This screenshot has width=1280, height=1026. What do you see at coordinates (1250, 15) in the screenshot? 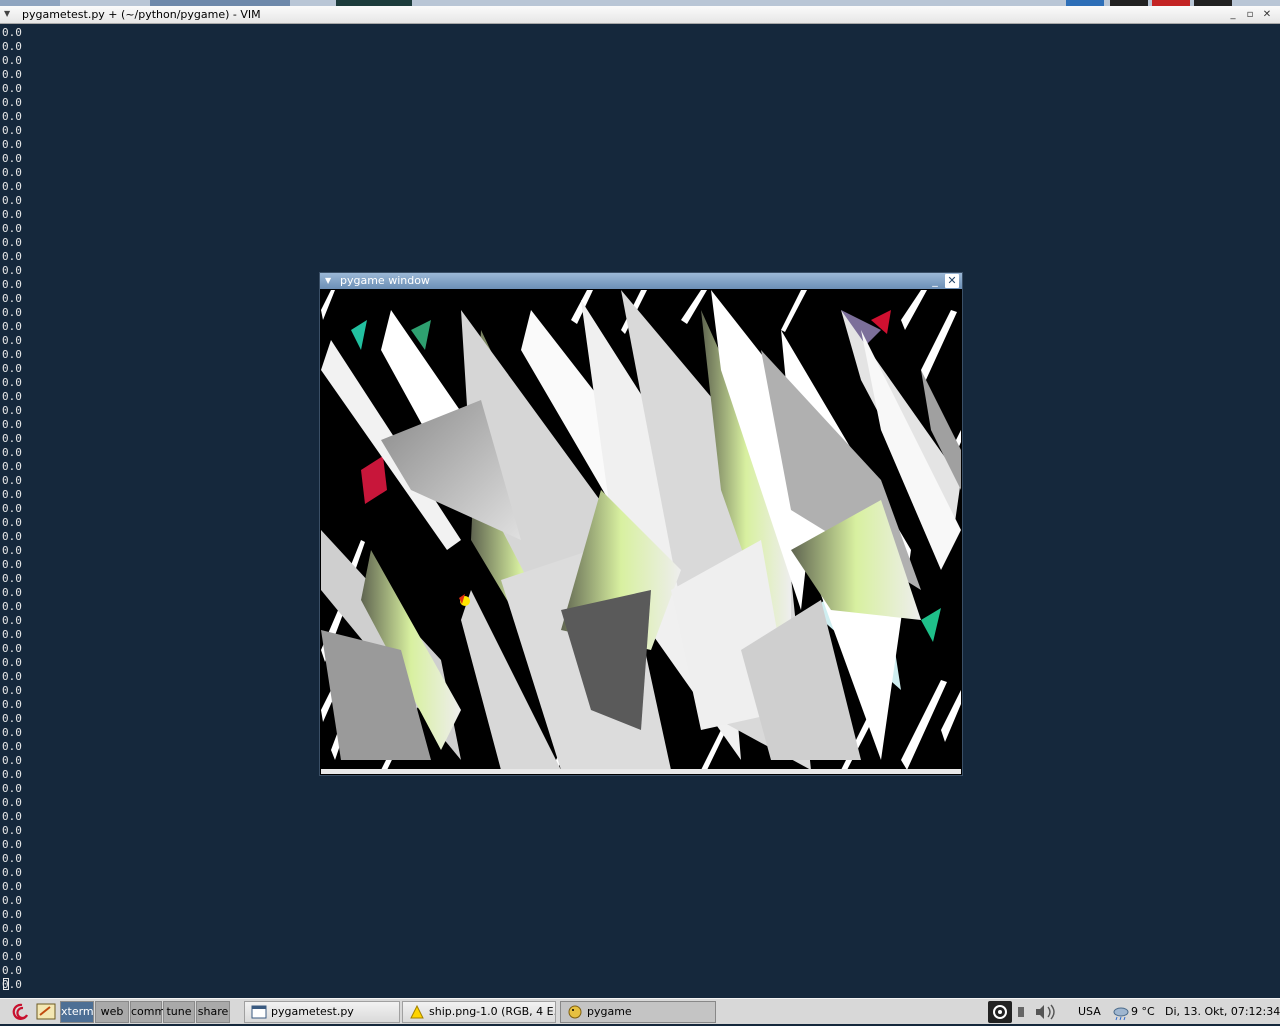
I see `maximize-button: ▫` at bounding box center [1250, 15].